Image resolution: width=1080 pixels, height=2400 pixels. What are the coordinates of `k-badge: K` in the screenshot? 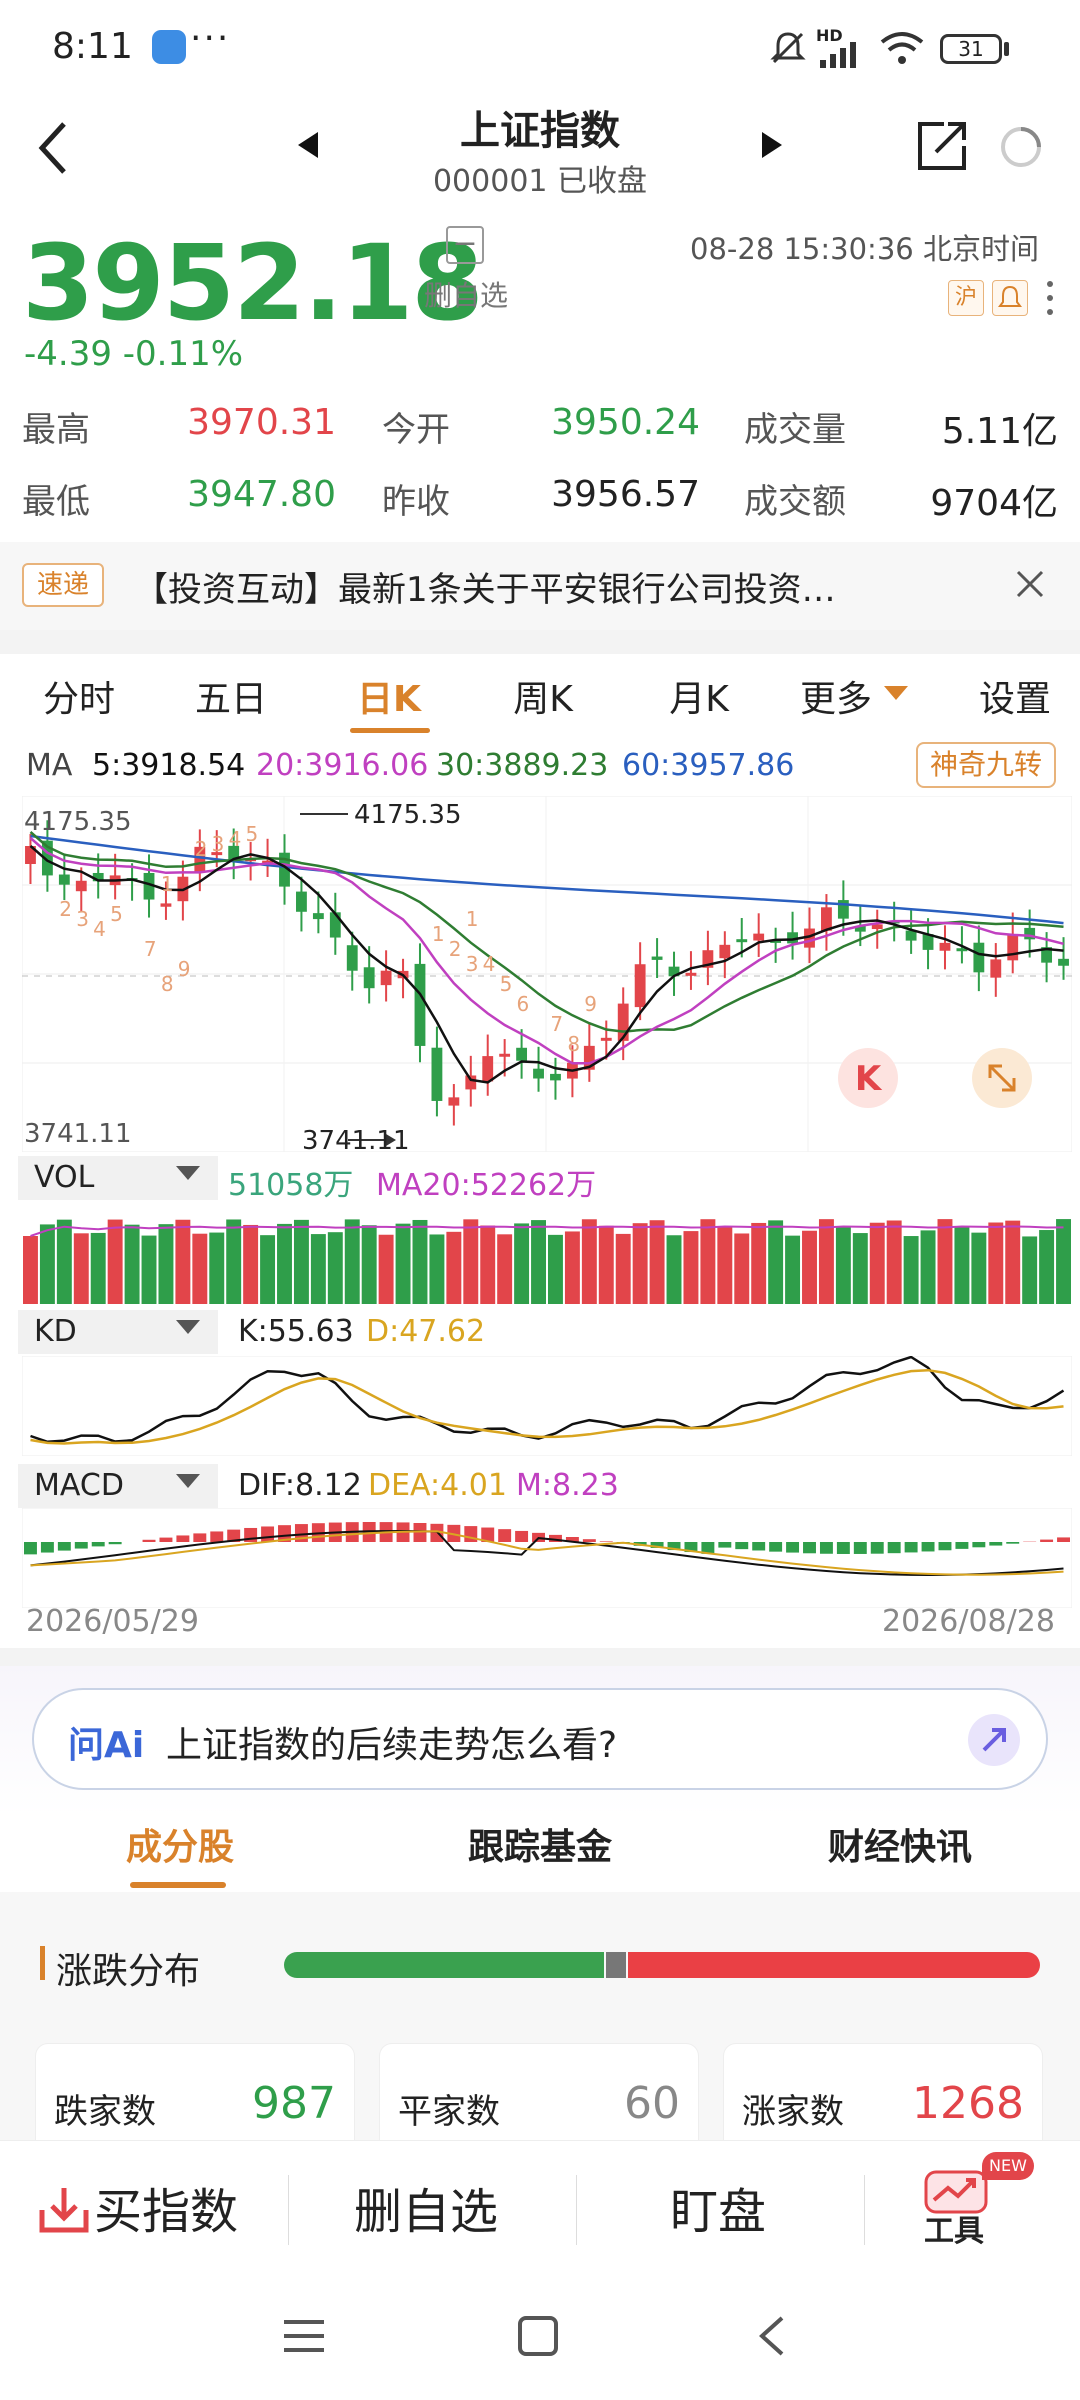 It's located at (869, 1079).